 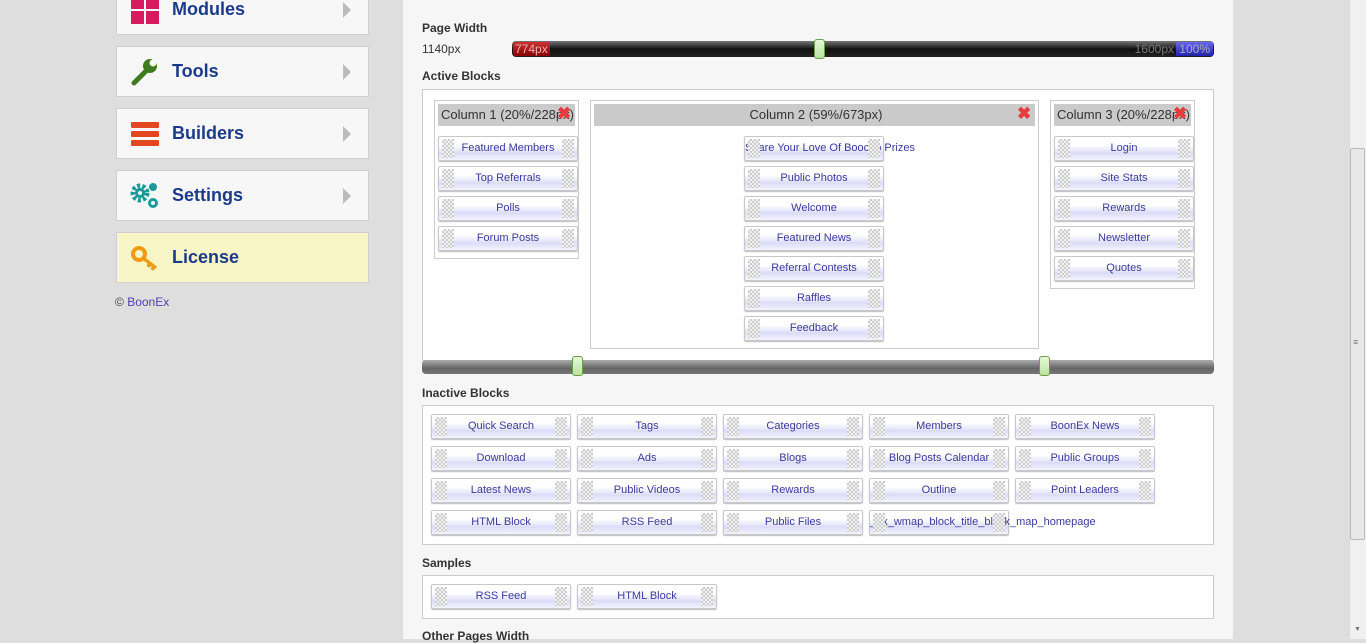 What do you see at coordinates (647, 458) in the screenshot?
I see `block-item: Ads` at bounding box center [647, 458].